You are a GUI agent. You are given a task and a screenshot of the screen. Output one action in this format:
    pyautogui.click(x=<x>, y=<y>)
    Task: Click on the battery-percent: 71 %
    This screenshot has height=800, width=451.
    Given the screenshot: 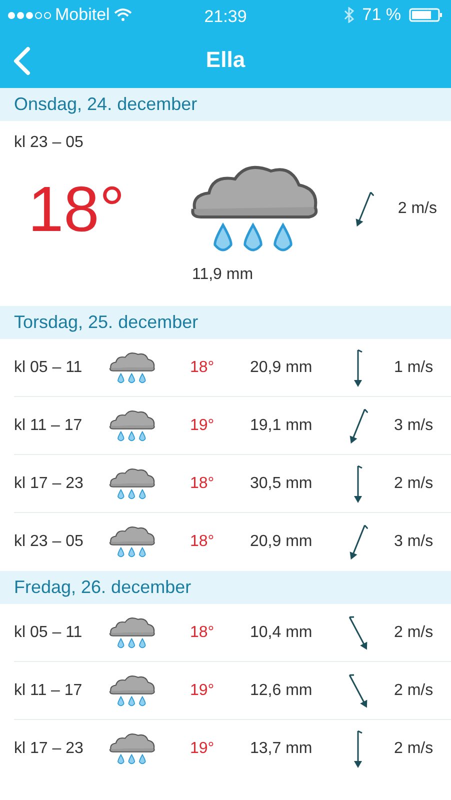 What is the action you would take?
    pyautogui.click(x=381, y=15)
    